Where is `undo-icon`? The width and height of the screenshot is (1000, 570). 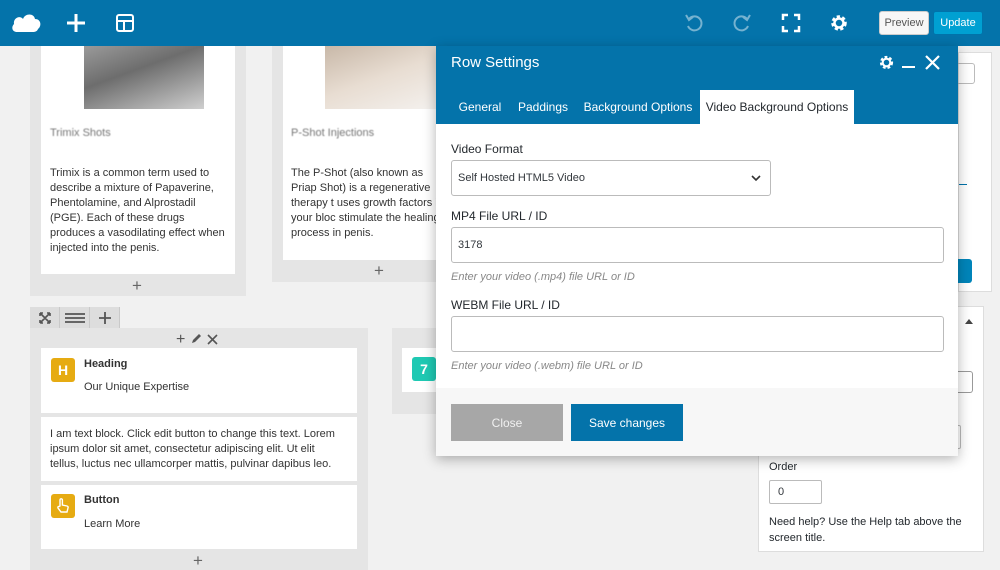 undo-icon is located at coordinates (694, 23).